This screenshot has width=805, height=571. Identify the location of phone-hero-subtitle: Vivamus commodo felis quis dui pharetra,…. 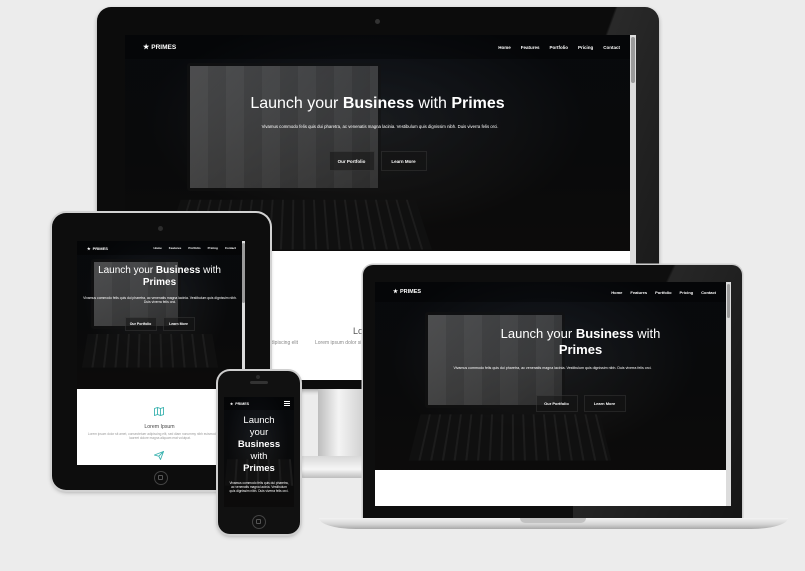
(259, 487).